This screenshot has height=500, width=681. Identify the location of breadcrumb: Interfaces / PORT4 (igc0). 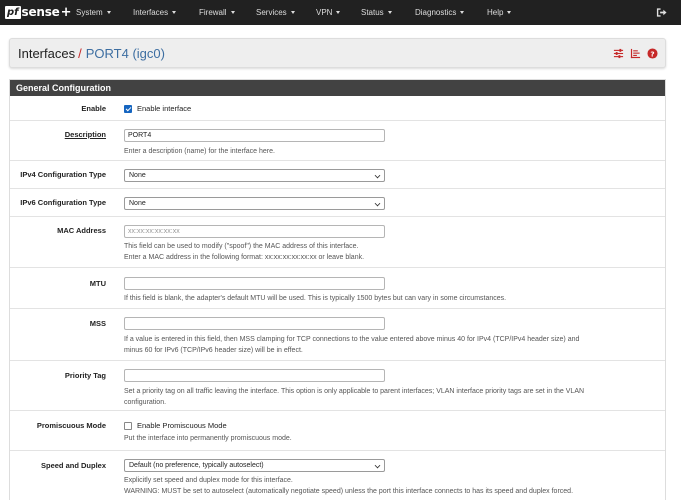
(91, 53).